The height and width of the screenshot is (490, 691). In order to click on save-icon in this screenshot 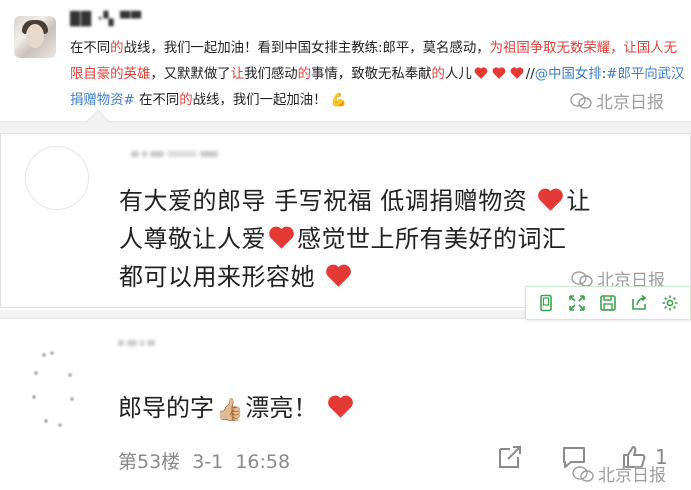, I will do `click(608, 303)`.